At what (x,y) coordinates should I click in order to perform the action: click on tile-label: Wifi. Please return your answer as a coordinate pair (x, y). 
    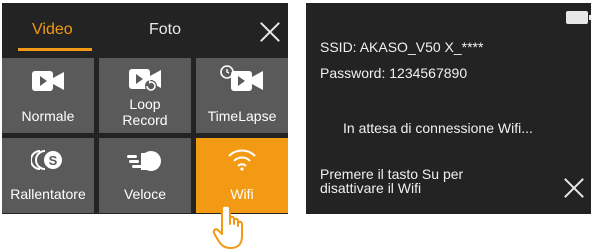
    Looking at the image, I should click on (242, 194).